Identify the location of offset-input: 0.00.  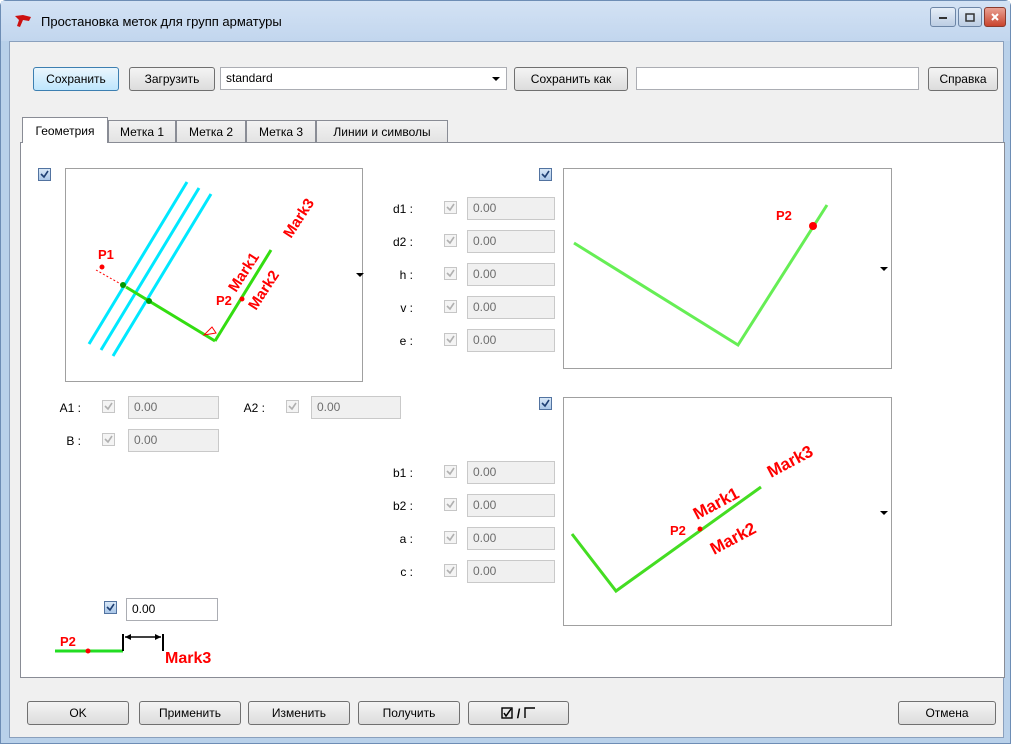
(172, 609).